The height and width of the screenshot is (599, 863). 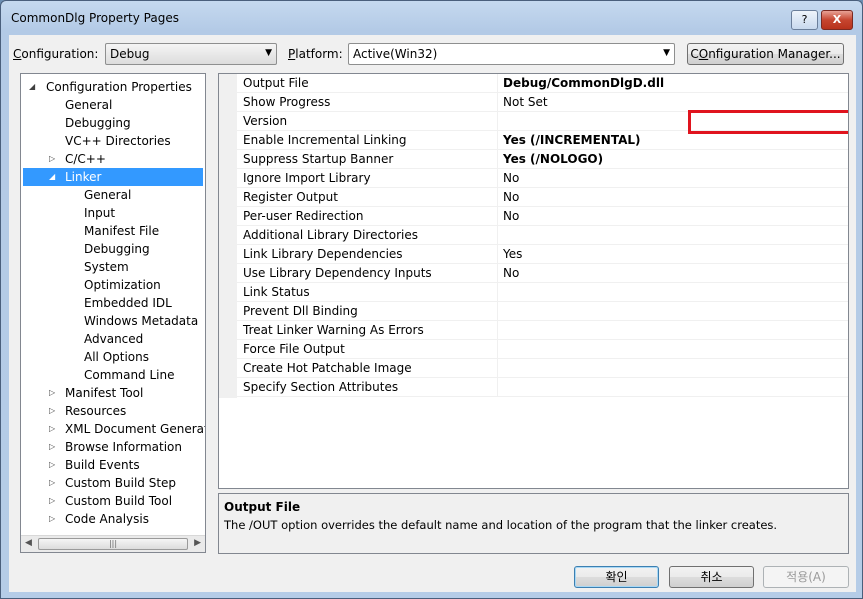 I want to click on ok-button: 확인, so click(x=616, y=577).